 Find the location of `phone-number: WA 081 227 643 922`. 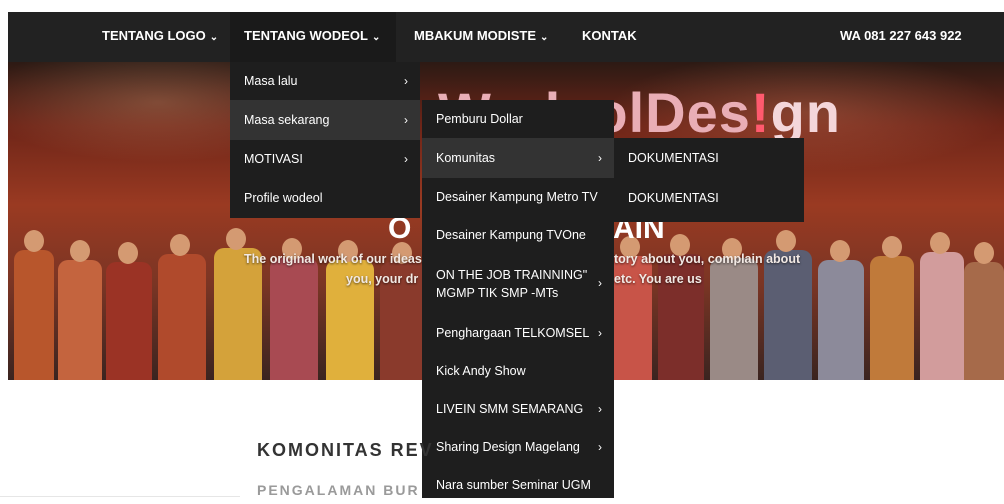

phone-number: WA 081 227 643 922 is located at coordinates (901, 35).